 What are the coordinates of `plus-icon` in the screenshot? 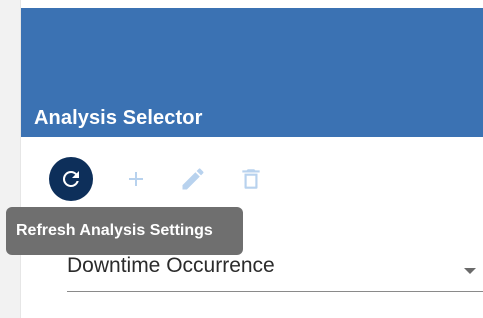 It's located at (136, 179).